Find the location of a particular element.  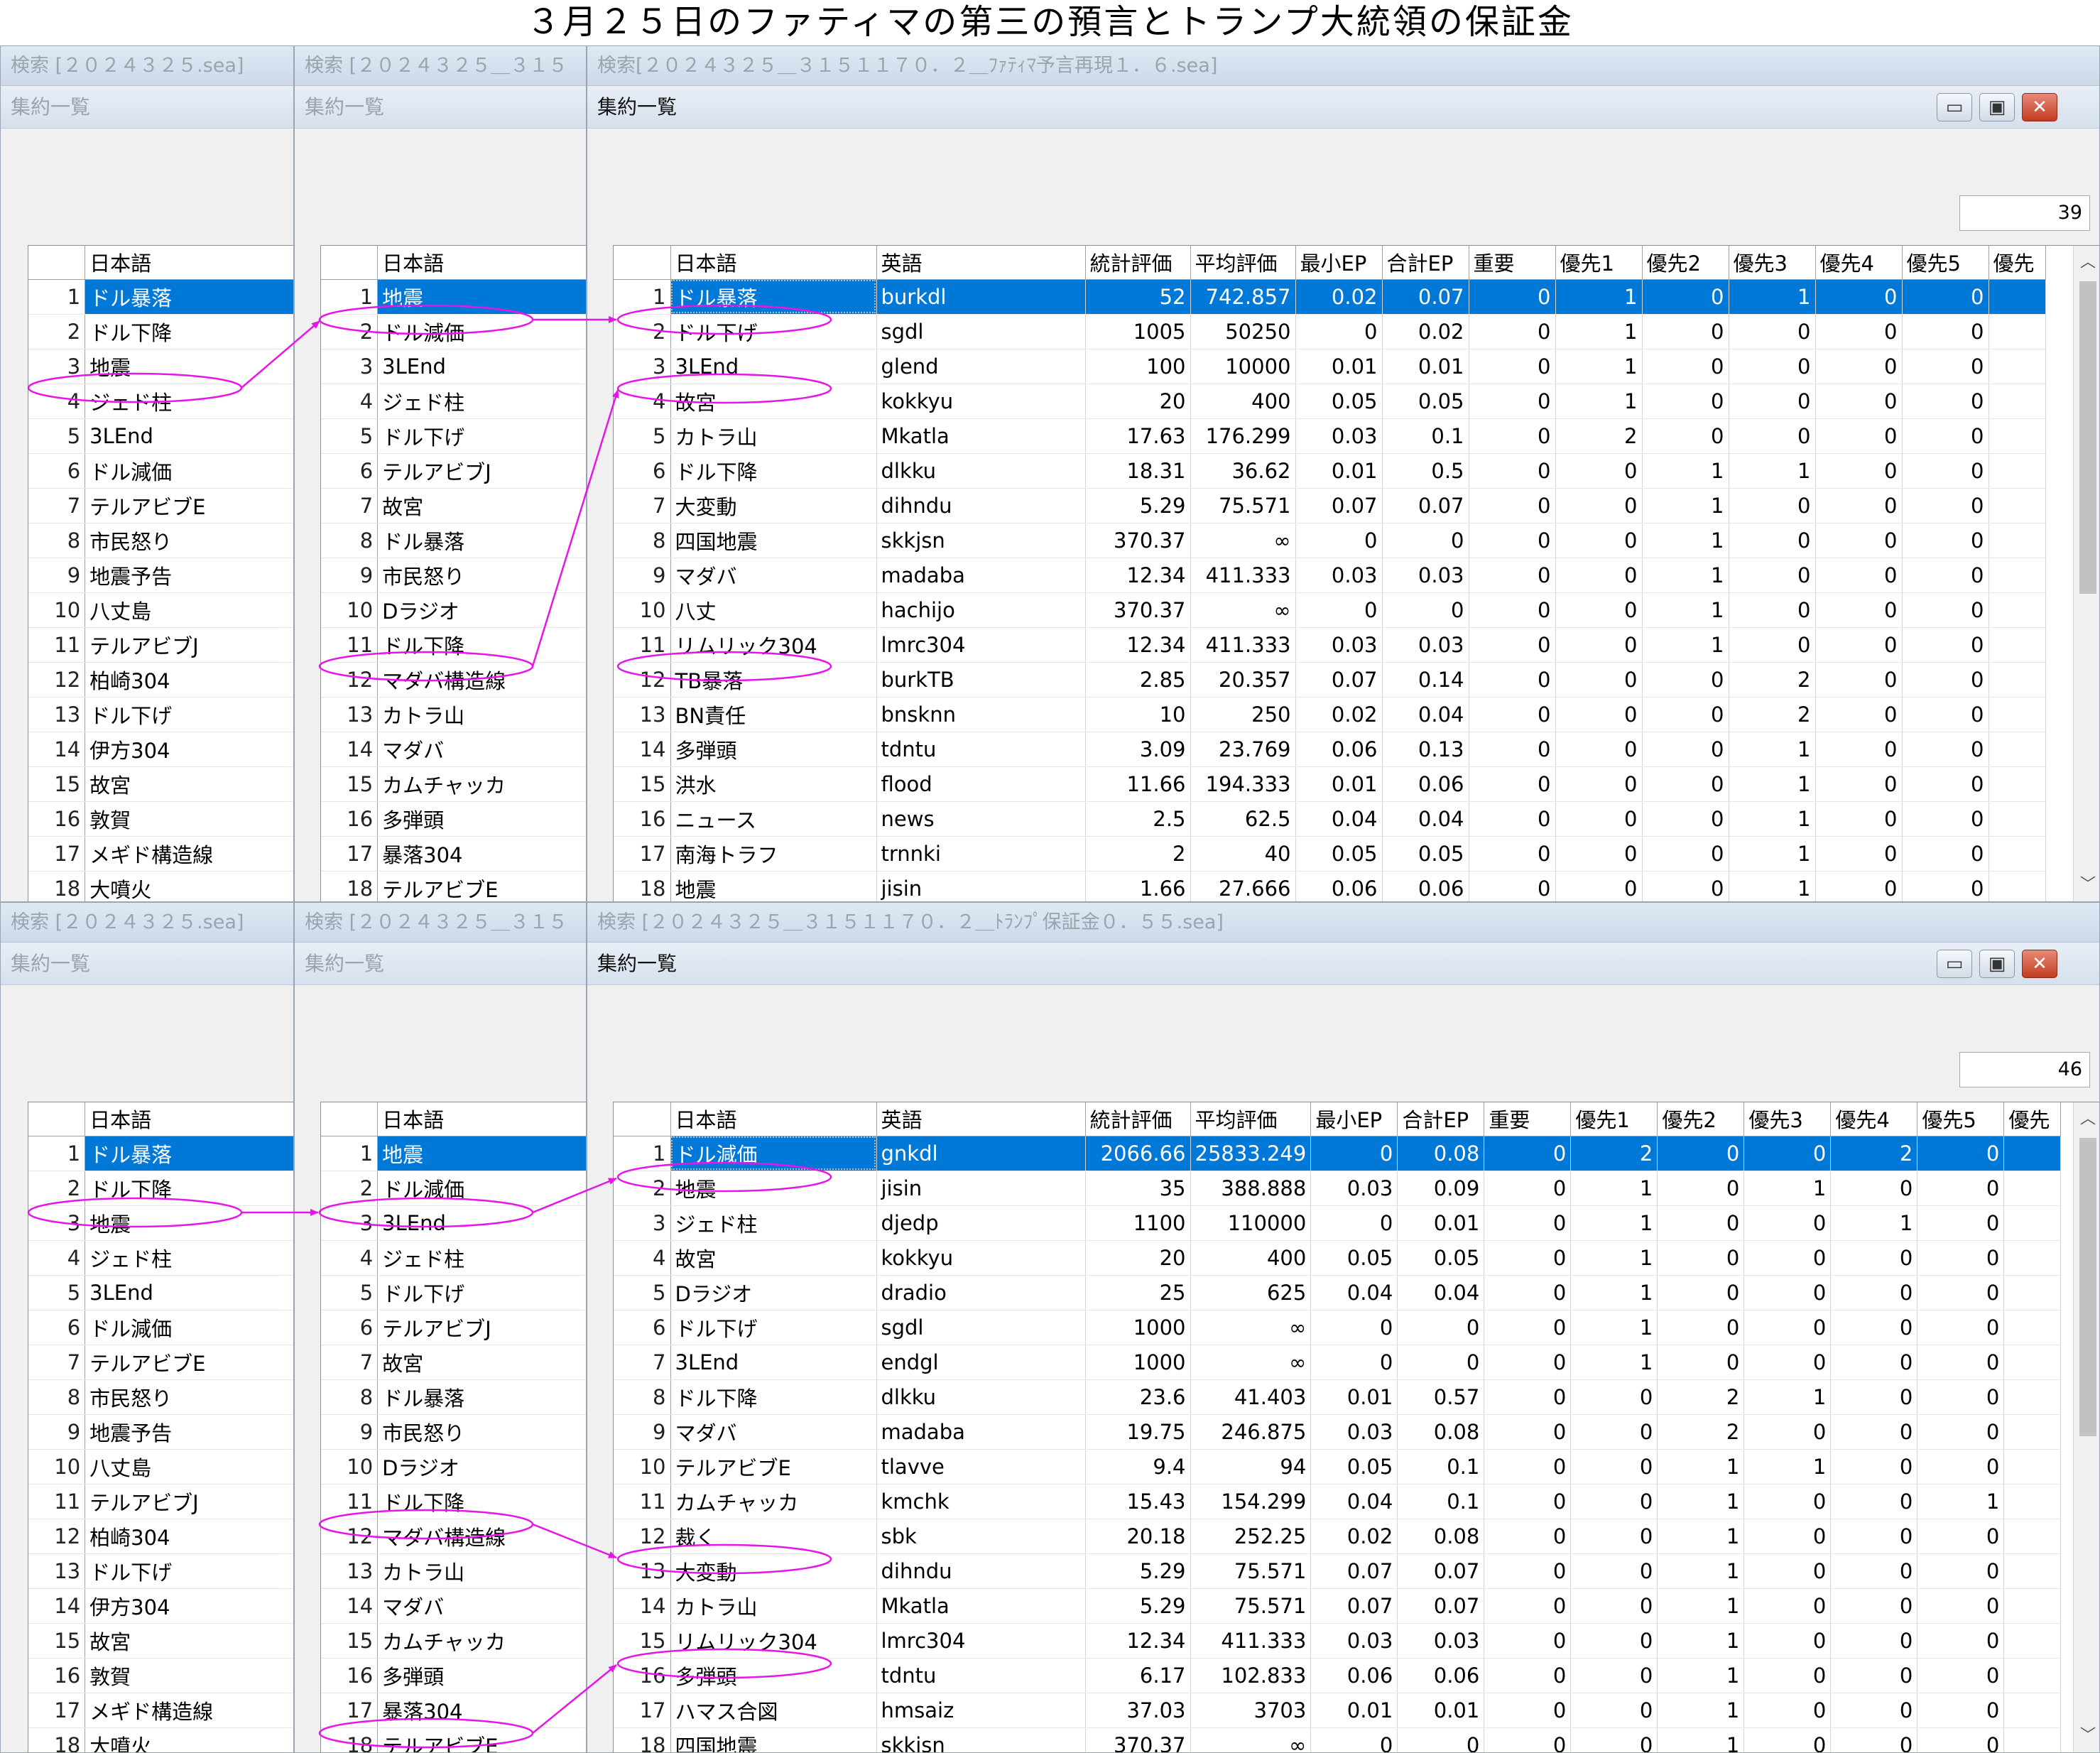

table-row: 13 カトラ山 is located at coordinates (453, 1571).